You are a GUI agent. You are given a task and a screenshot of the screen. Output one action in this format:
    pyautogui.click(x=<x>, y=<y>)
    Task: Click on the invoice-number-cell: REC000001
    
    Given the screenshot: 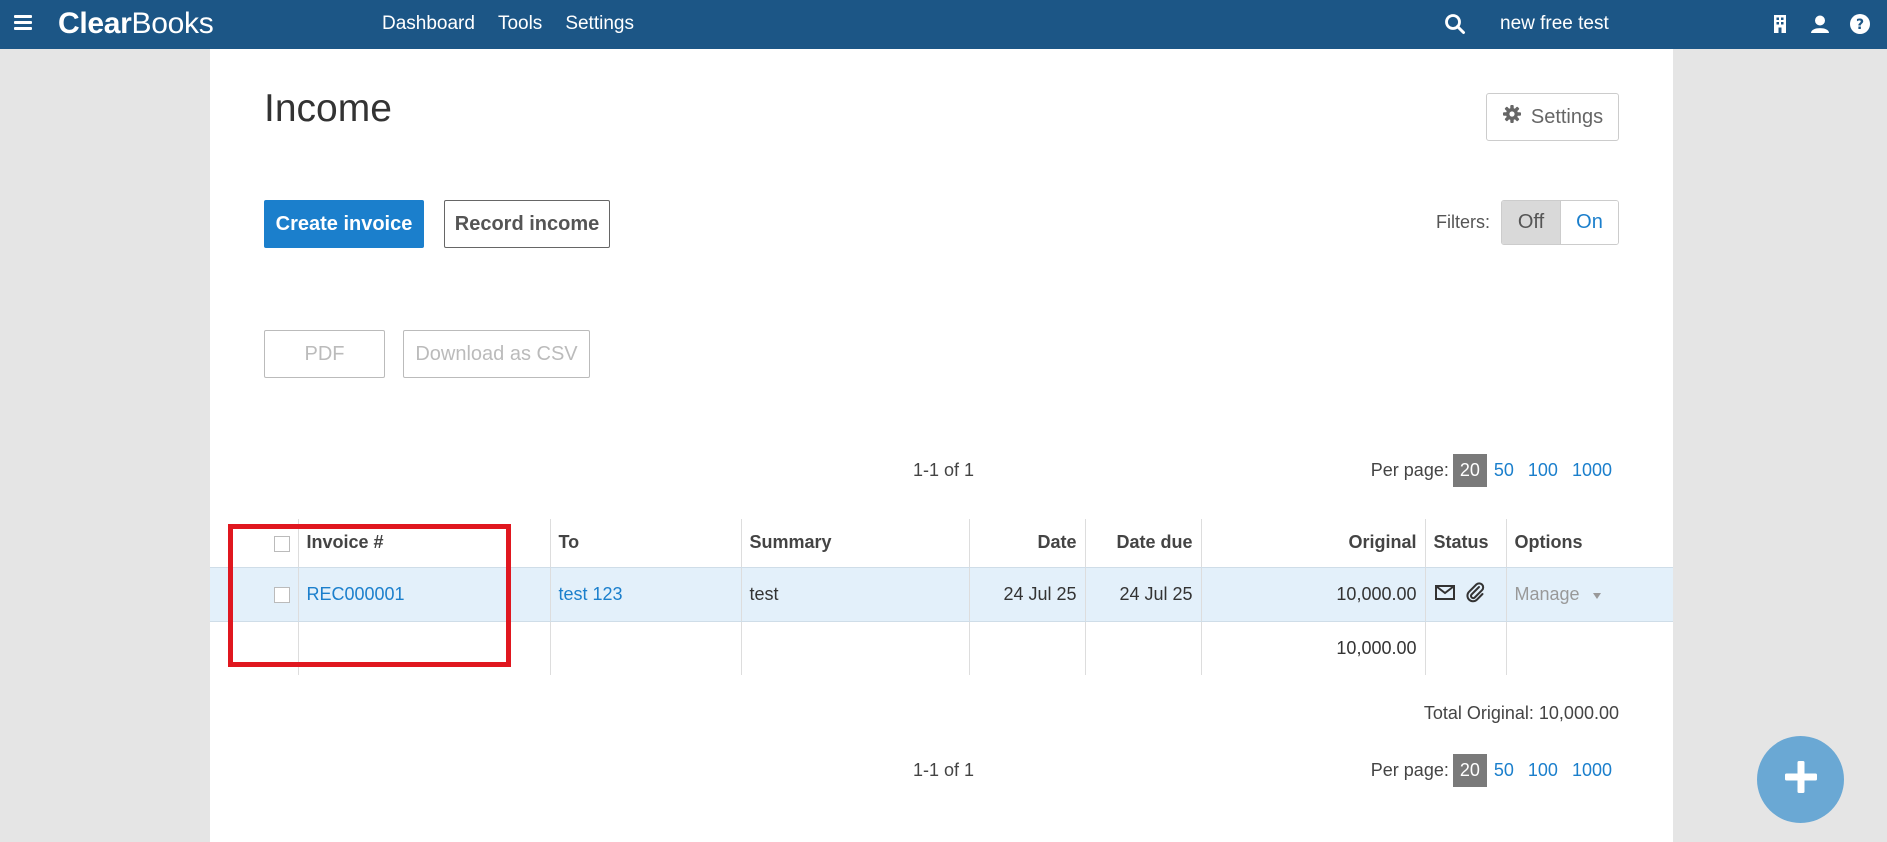 What is the action you would take?
    pyautogui.click(x=423, y=594)
    